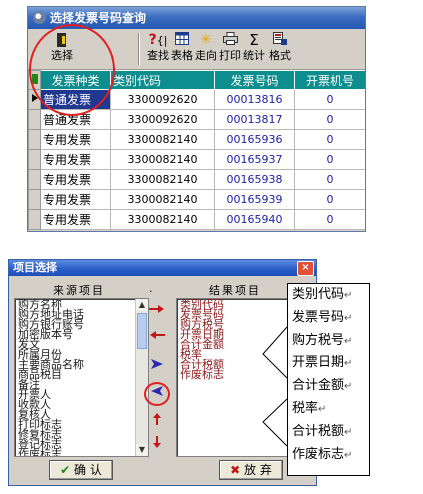 The width and height of the screenshot is (423, 494). I want to click on callout-line-text: 作废标志, so click(318, 454).